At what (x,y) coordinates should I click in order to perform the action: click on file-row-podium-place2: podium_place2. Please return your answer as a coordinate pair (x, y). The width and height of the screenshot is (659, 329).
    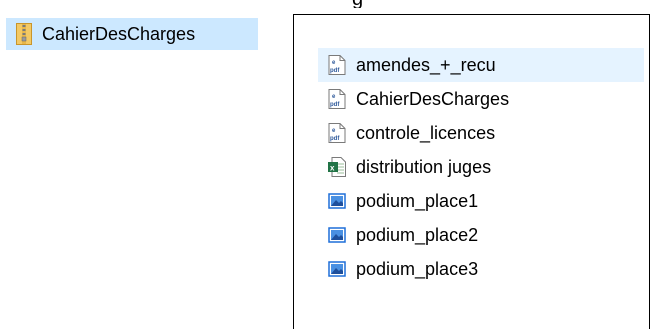
    Looking at the image, I should click on (481, 235).